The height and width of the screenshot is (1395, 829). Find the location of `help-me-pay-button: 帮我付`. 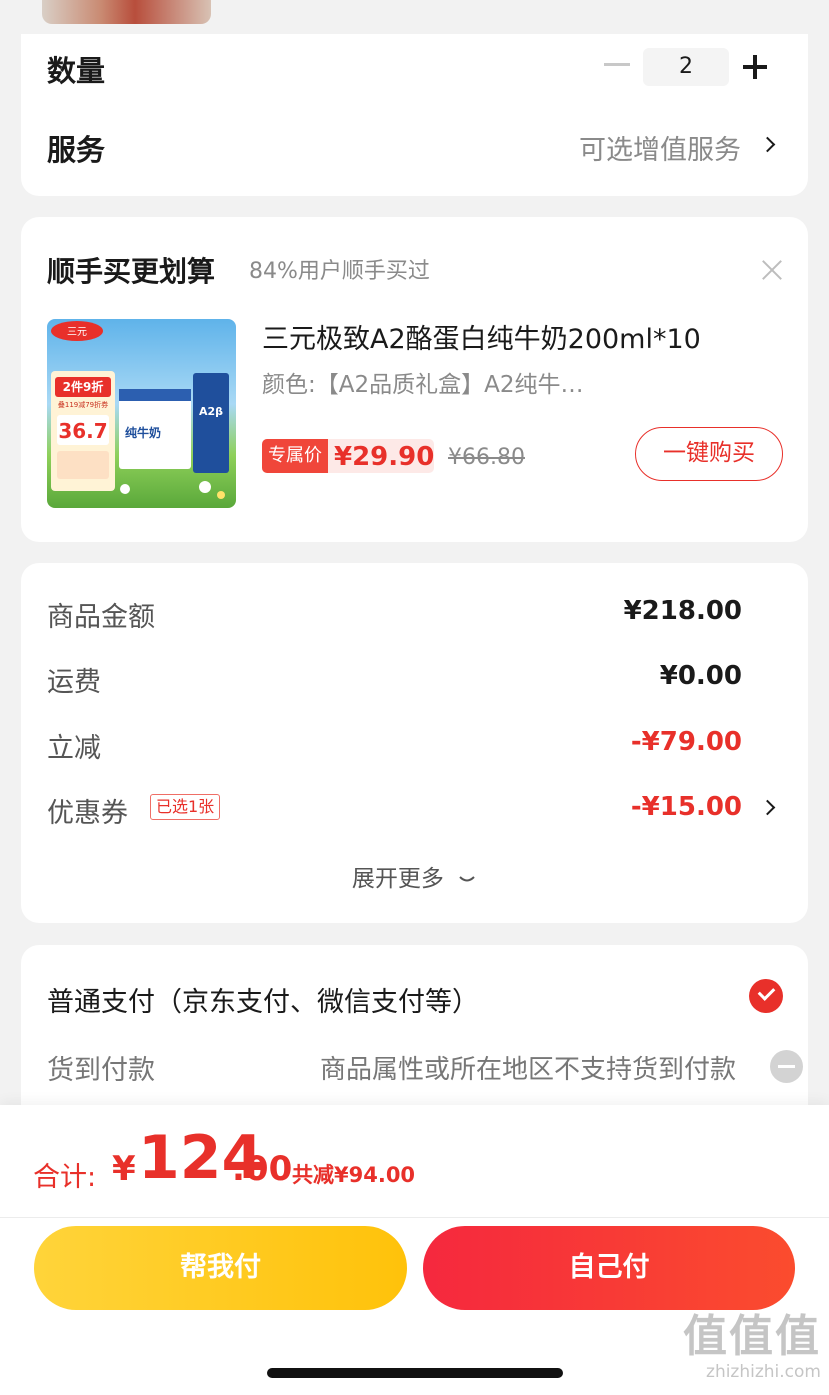

help-me-pay-button: 帮我付 is located at coordinates (220, 1268).